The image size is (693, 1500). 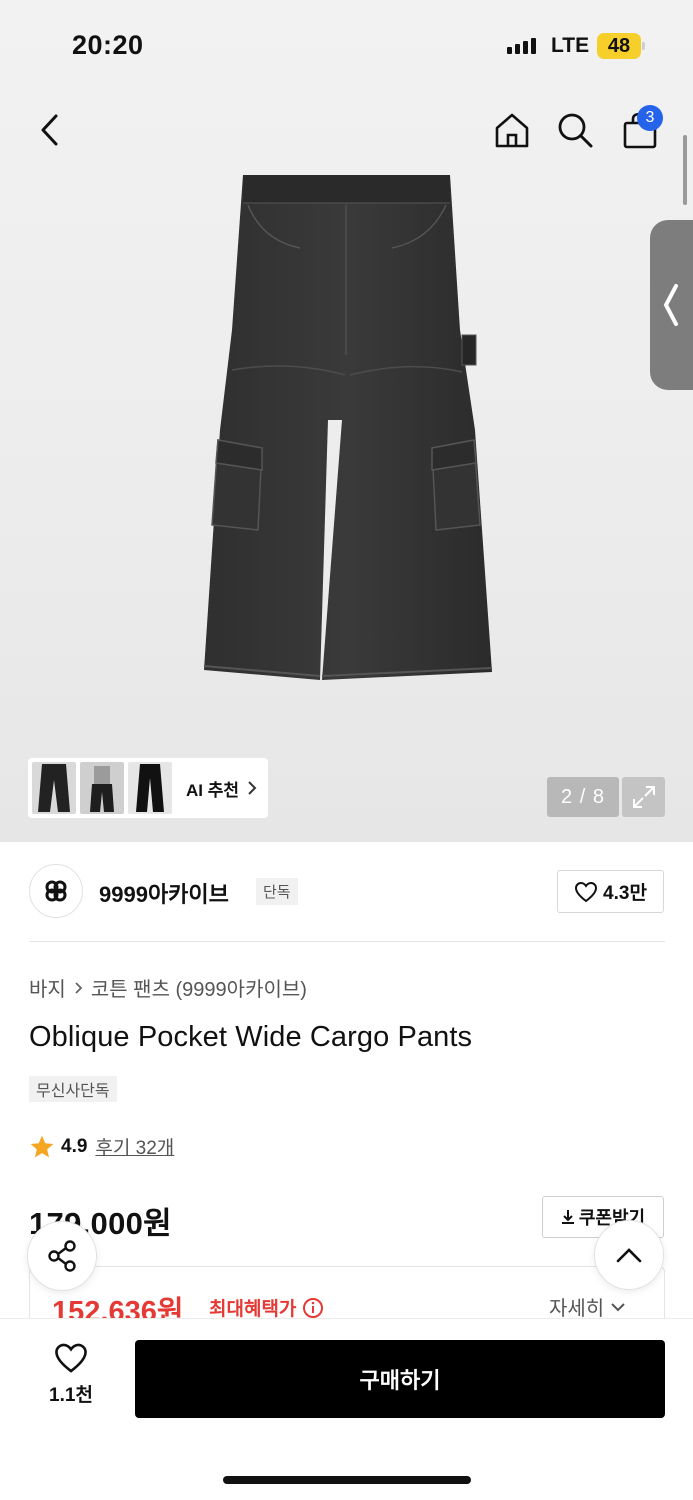 What do you see at coordinates (71, 1395) in the screenshot?
I see `wishlist-count: 1.1천` at bounding box center [71, 1395].